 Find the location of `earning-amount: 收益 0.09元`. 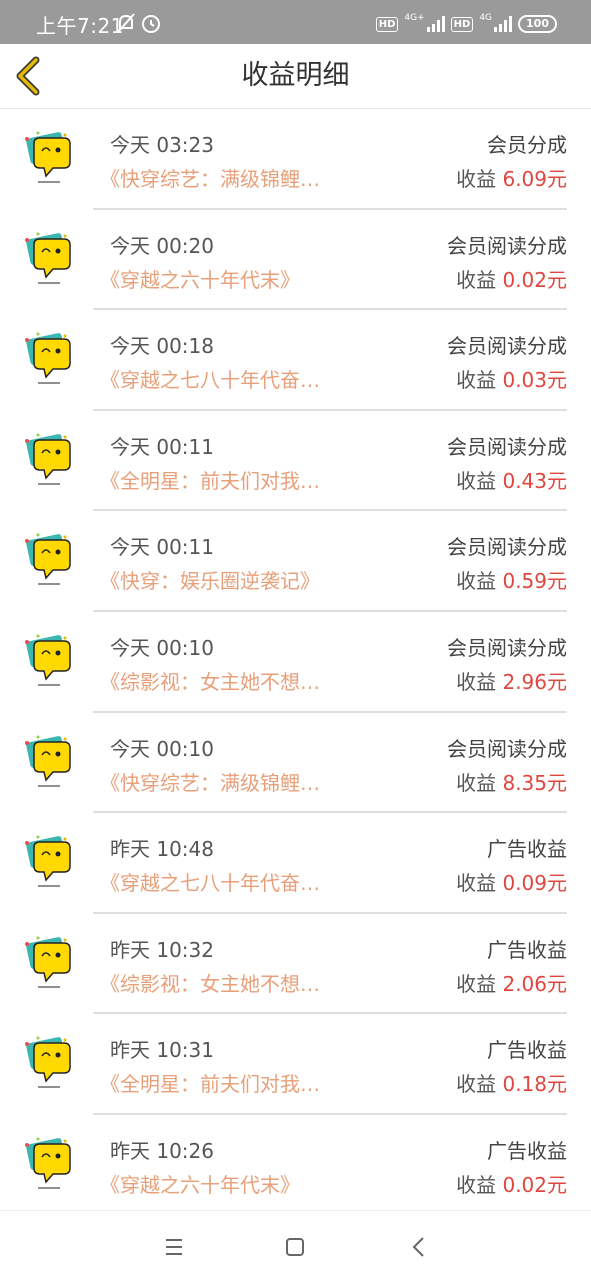

earning-amount: 收益 0.09元 is located at coordinates (511, 881).